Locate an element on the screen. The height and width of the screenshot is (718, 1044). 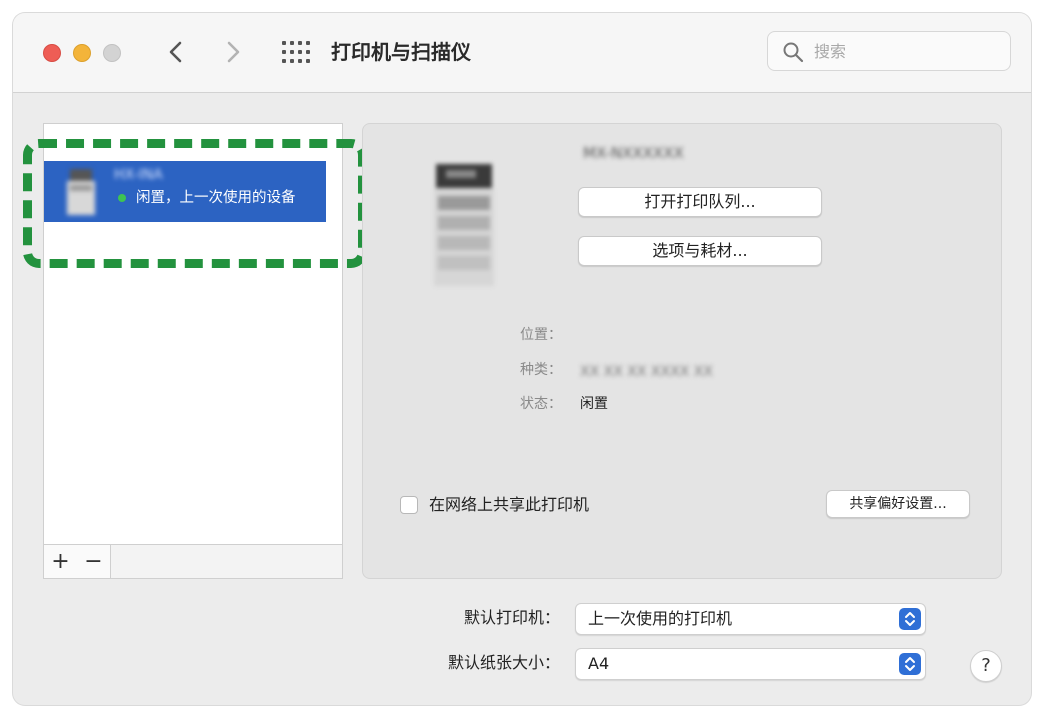
minimize-window-button is located at coordinates (82, 53).